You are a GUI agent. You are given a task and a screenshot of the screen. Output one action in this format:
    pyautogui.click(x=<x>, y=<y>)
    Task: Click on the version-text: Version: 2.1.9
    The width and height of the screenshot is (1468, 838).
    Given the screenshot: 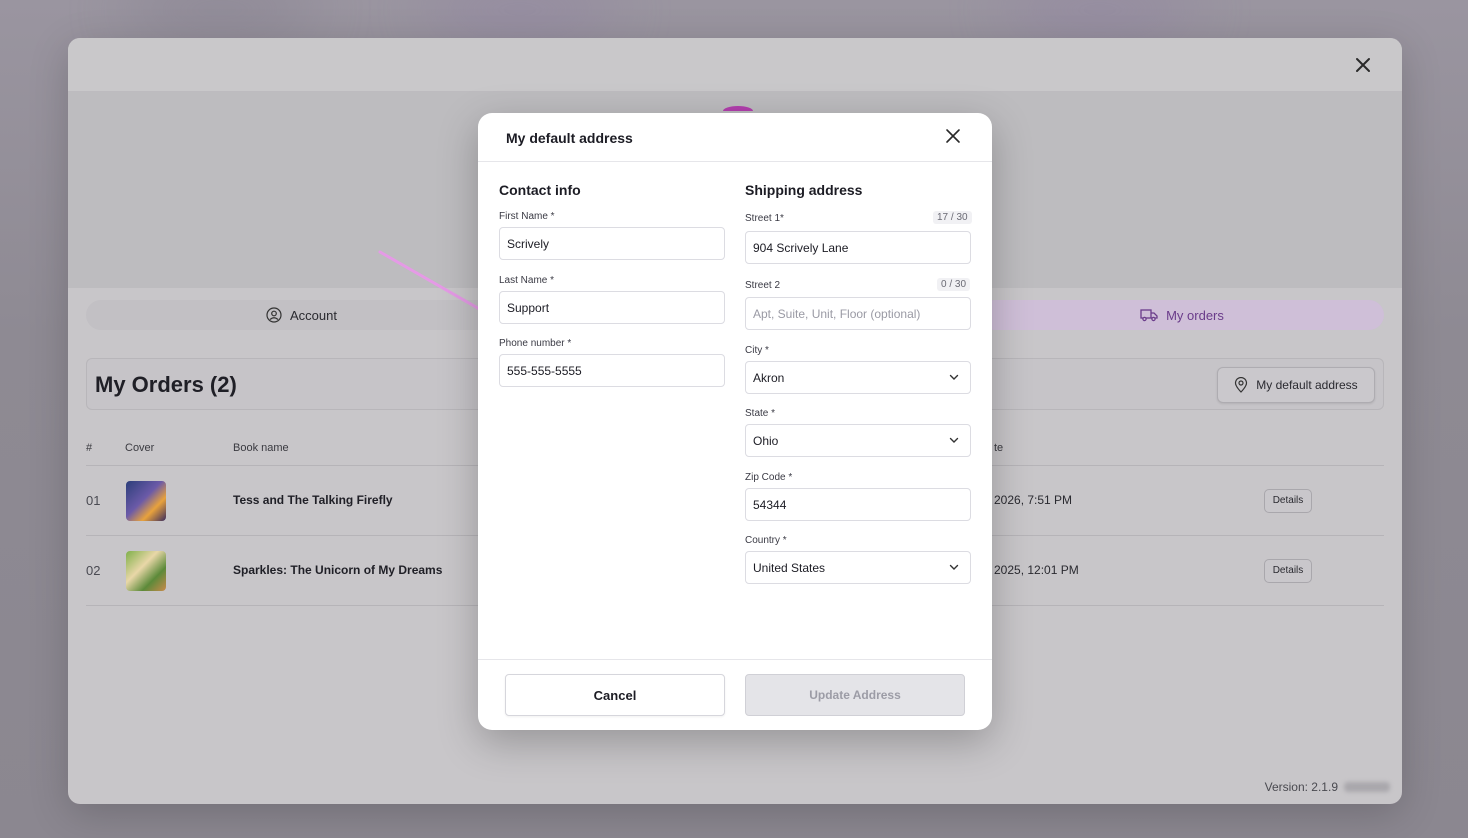 What is the action you would take?
    pyautogui.click(x=1301, y=787)
    